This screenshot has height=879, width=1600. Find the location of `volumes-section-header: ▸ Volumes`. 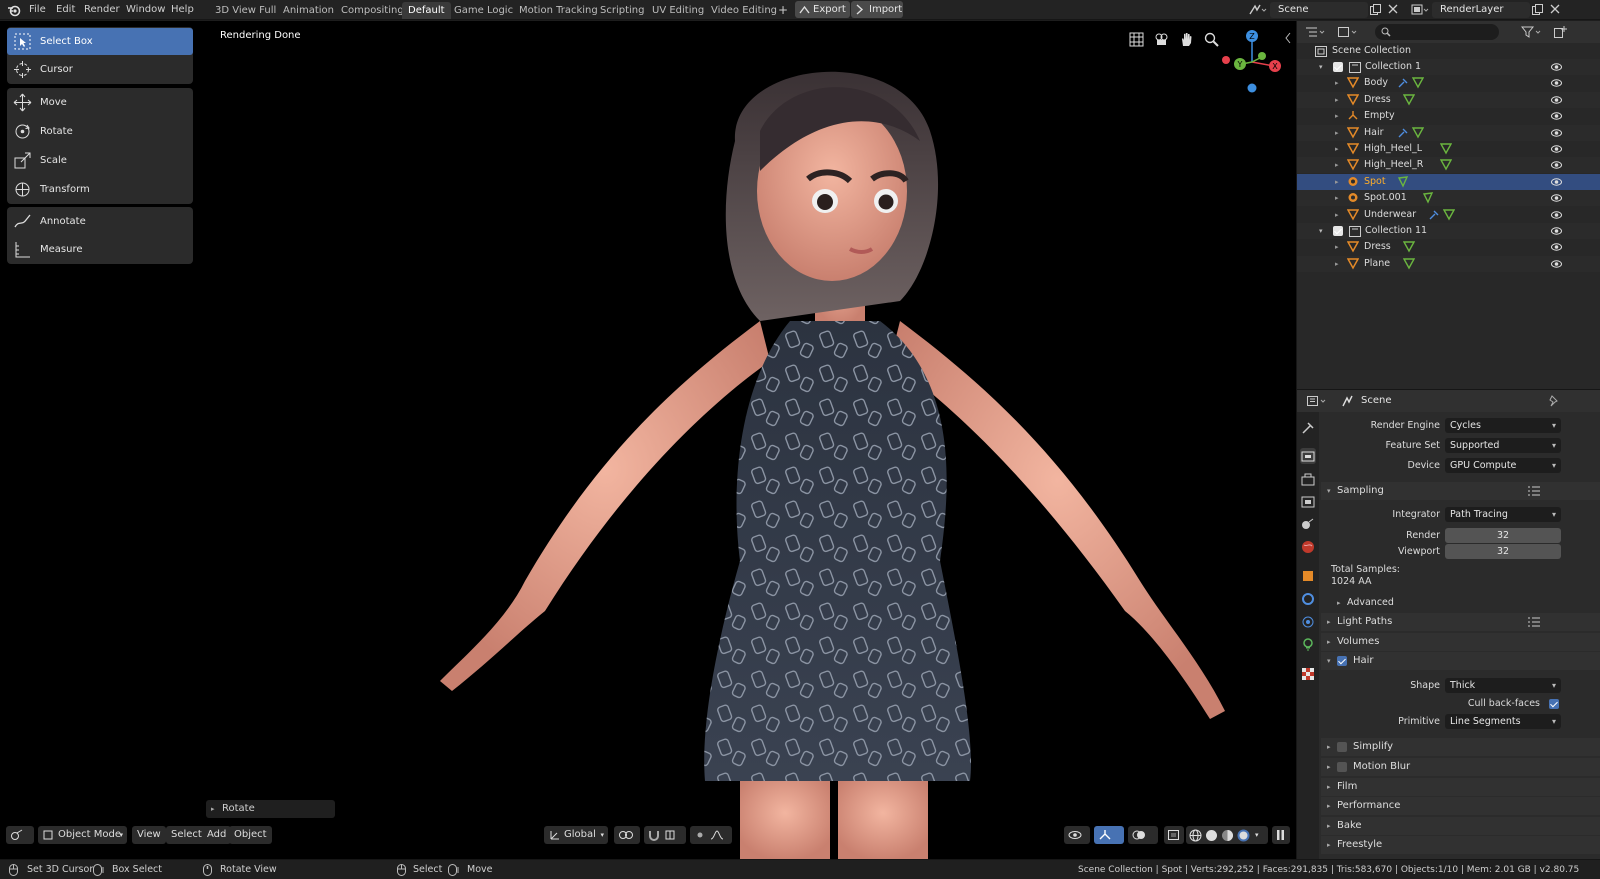

volumes-section-header: ▸ Volumes is located at coordinates (1460, 642).